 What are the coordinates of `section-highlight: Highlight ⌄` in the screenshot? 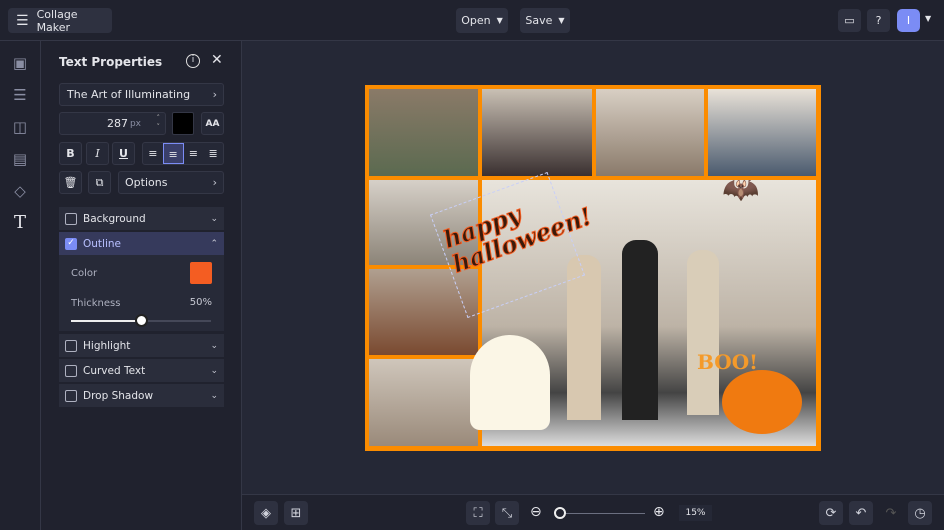 It's located at (141, 345).